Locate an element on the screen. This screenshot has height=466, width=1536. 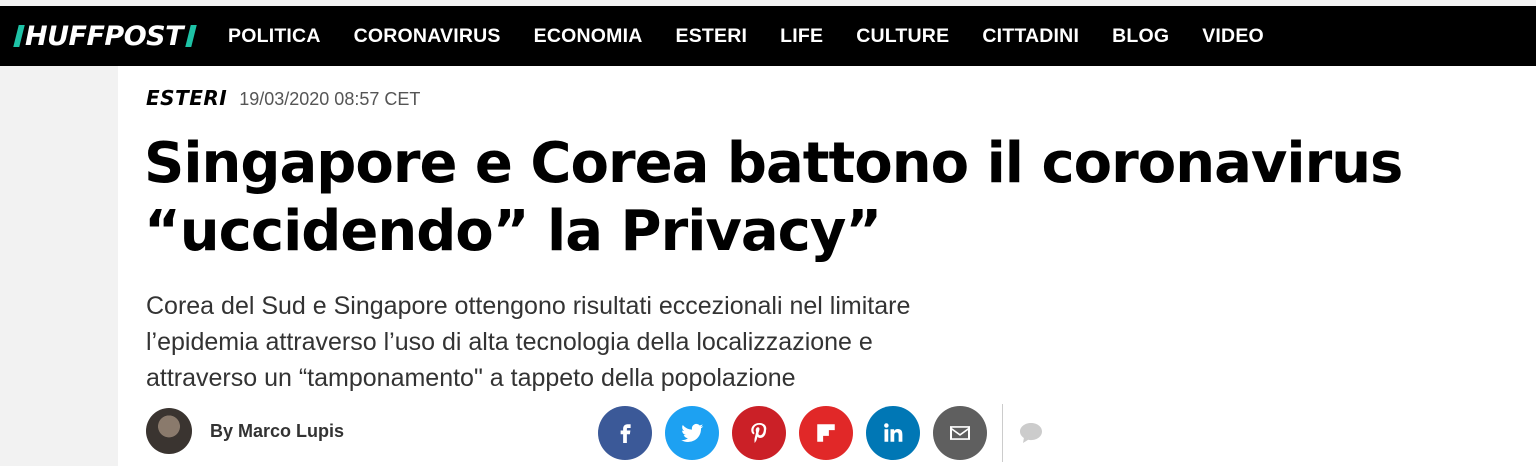
nav-item-esteri: ESTERI is located at coordinates (712, 36).